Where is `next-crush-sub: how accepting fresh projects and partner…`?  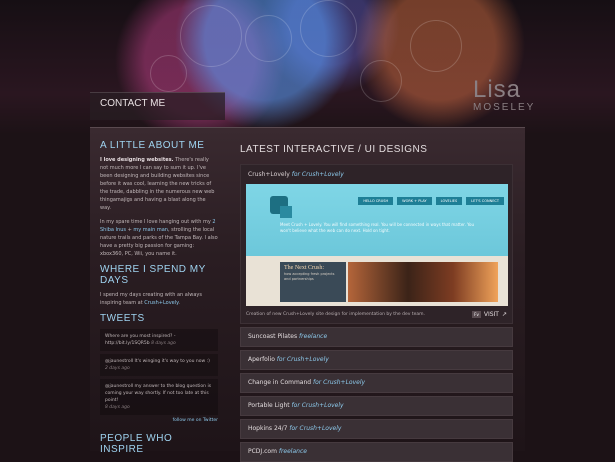 next-crush-sub: how accepting fresh projects and partner… is located at coordinates (309, 276).